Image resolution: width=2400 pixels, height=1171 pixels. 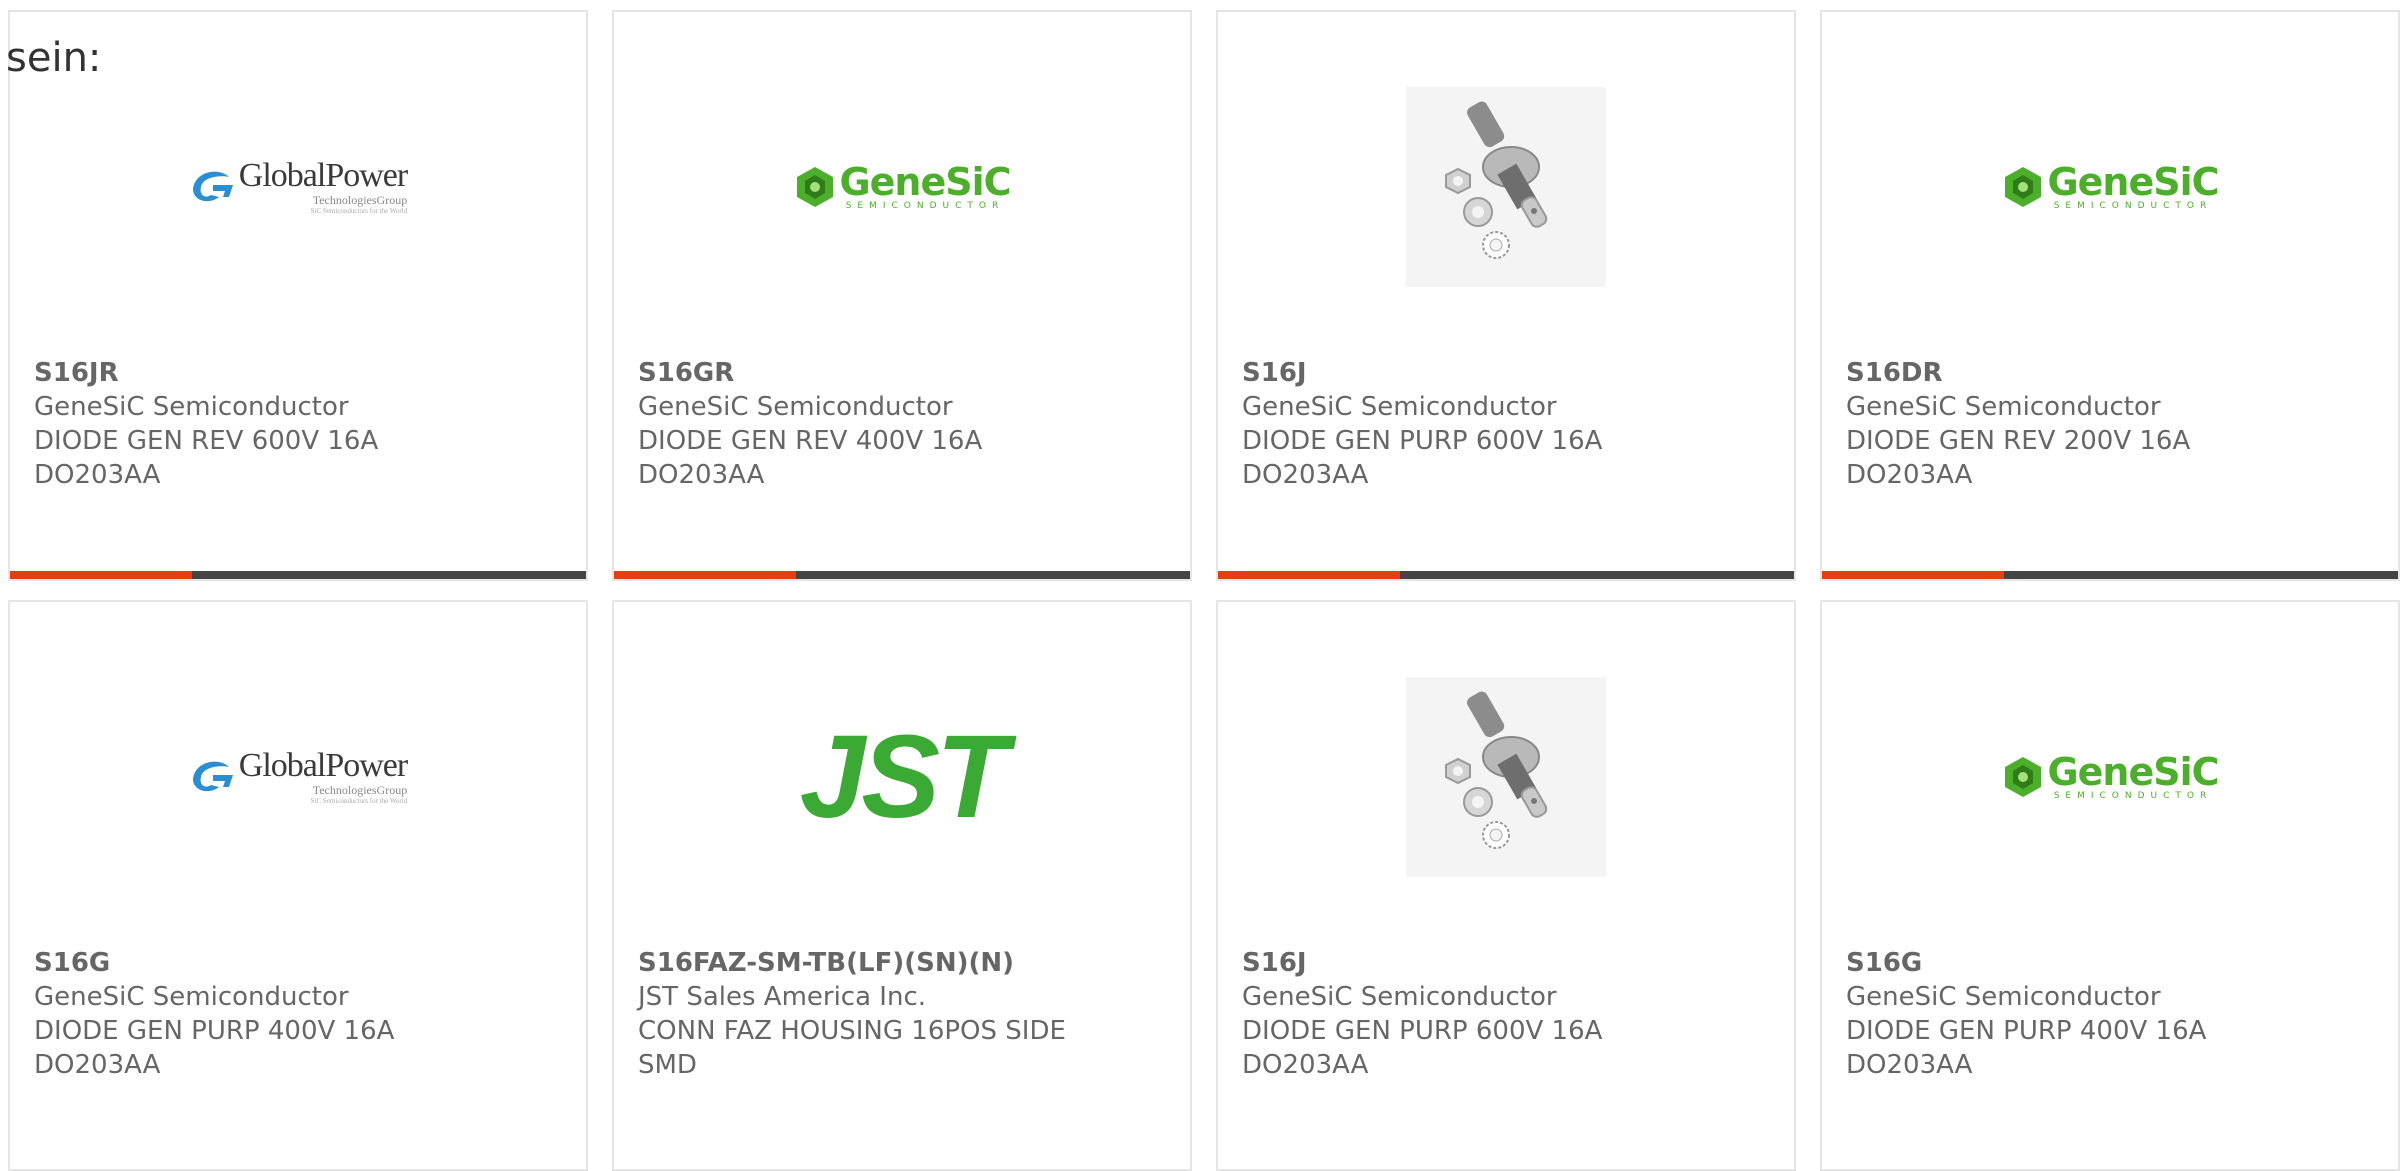 I want to click on intro-text: sein:, so click(x=54, y=58).